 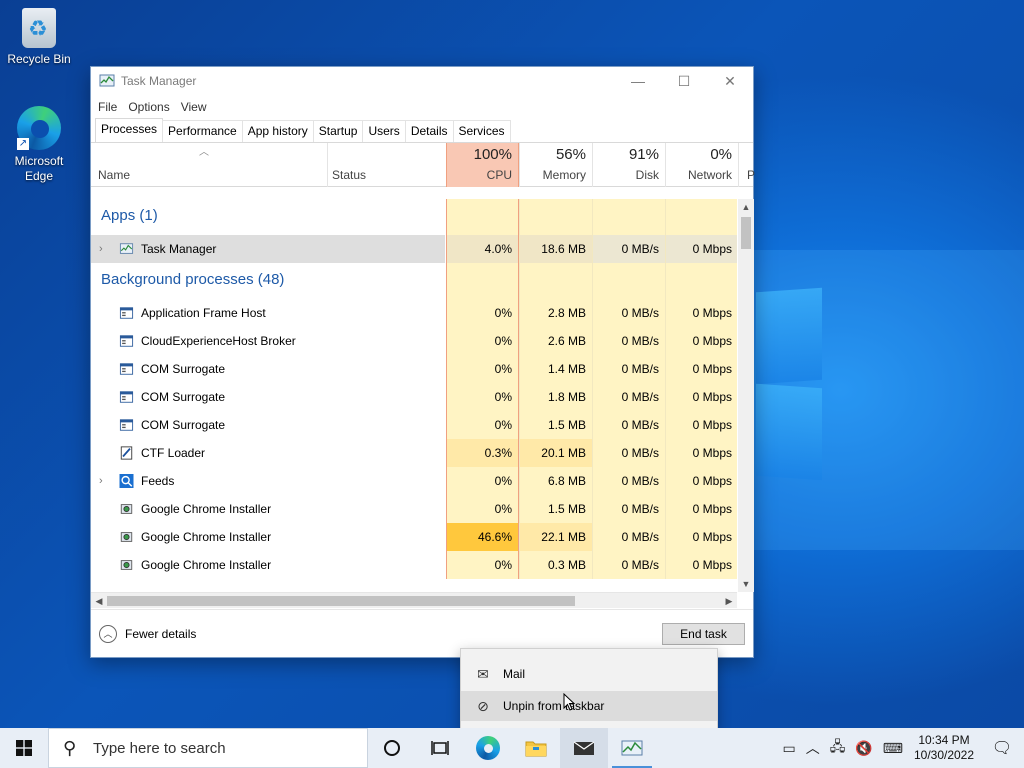 I want to click on memory-label: Memory, so click(x=564, y=175).